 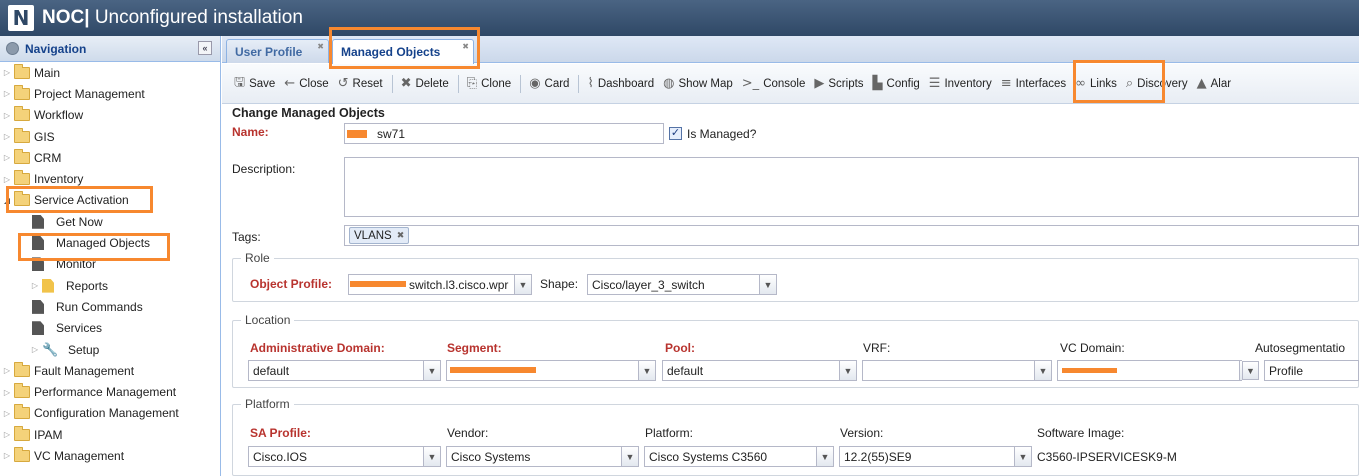 I want to click on scripts-button: ▶ Scripts, so click(x=838, y=83).